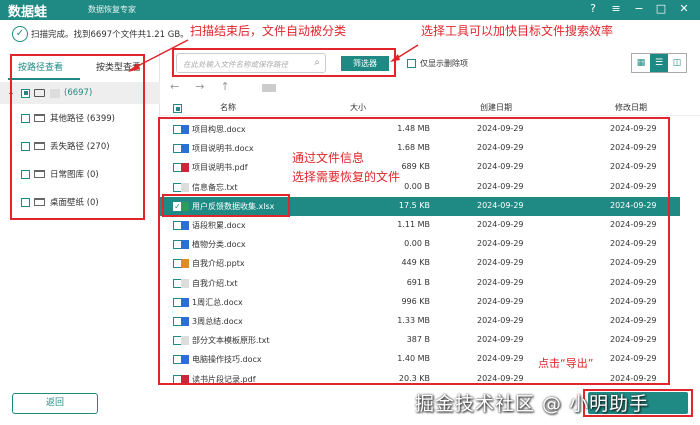 The height and width of the screenshot is (425, 700). What do you see at coordinates (532, 404) in the screenshot?
I see `watermark: 掘金技术社区 @ 小明助手` at bounding box center [532, 404].